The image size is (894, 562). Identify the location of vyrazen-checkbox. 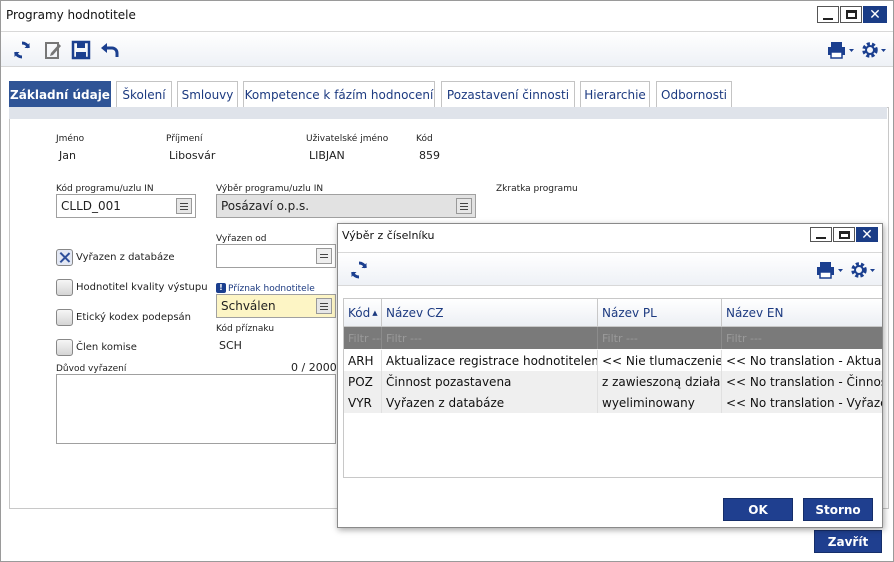
(64, 257).